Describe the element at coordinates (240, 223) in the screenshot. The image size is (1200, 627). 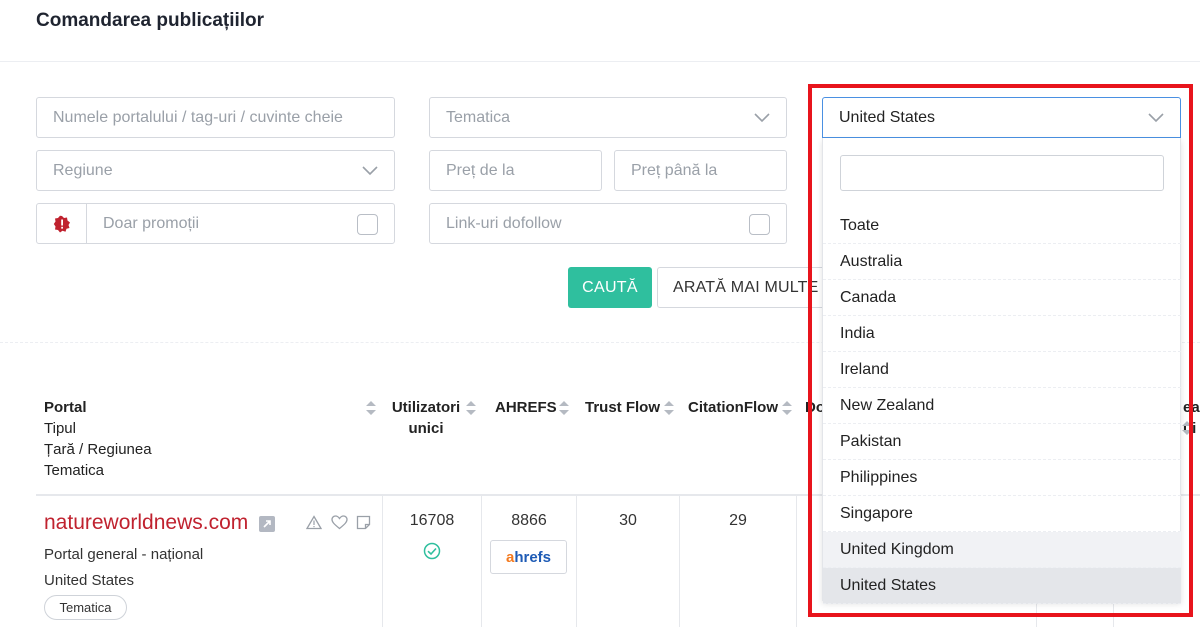
I see `promo-filter: Doar promoții` at that location.